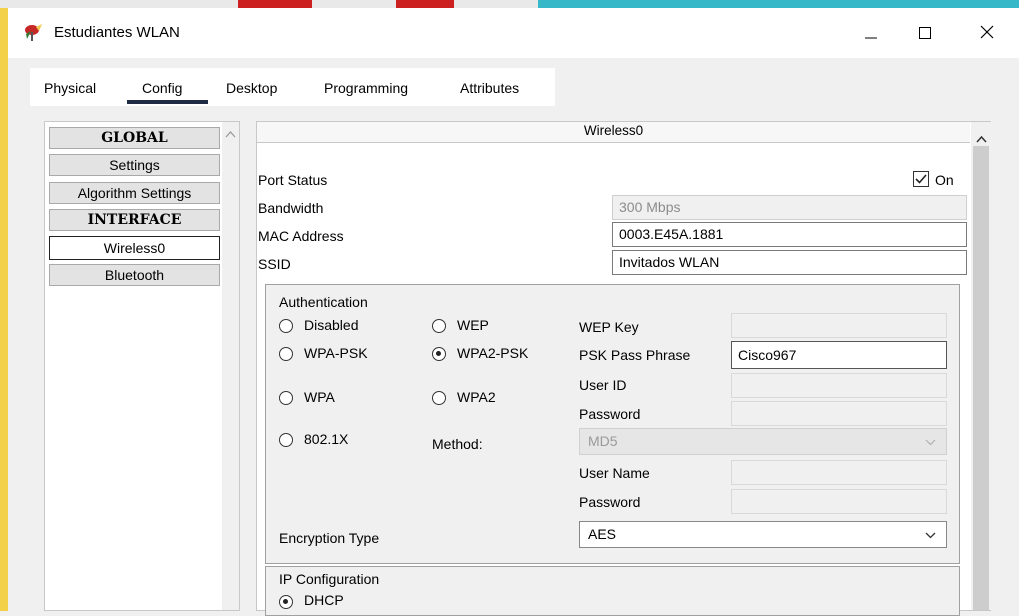 This screenshot has height=616, width=1019. Describe the element at coordinates (612, 591) in the screenshot. I see `ip-configuration-section: IP Configuration DHCP` at that location.